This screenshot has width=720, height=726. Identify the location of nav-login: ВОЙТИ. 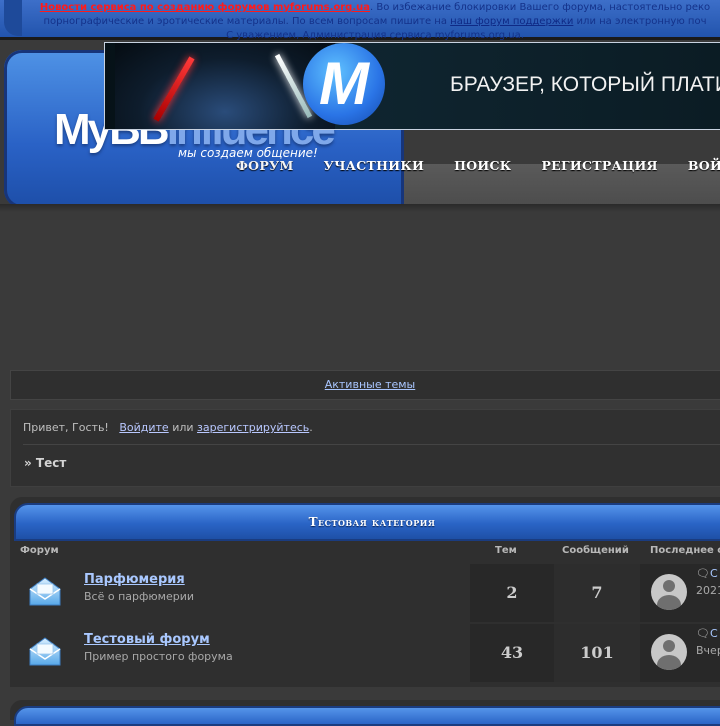
(704, 169).